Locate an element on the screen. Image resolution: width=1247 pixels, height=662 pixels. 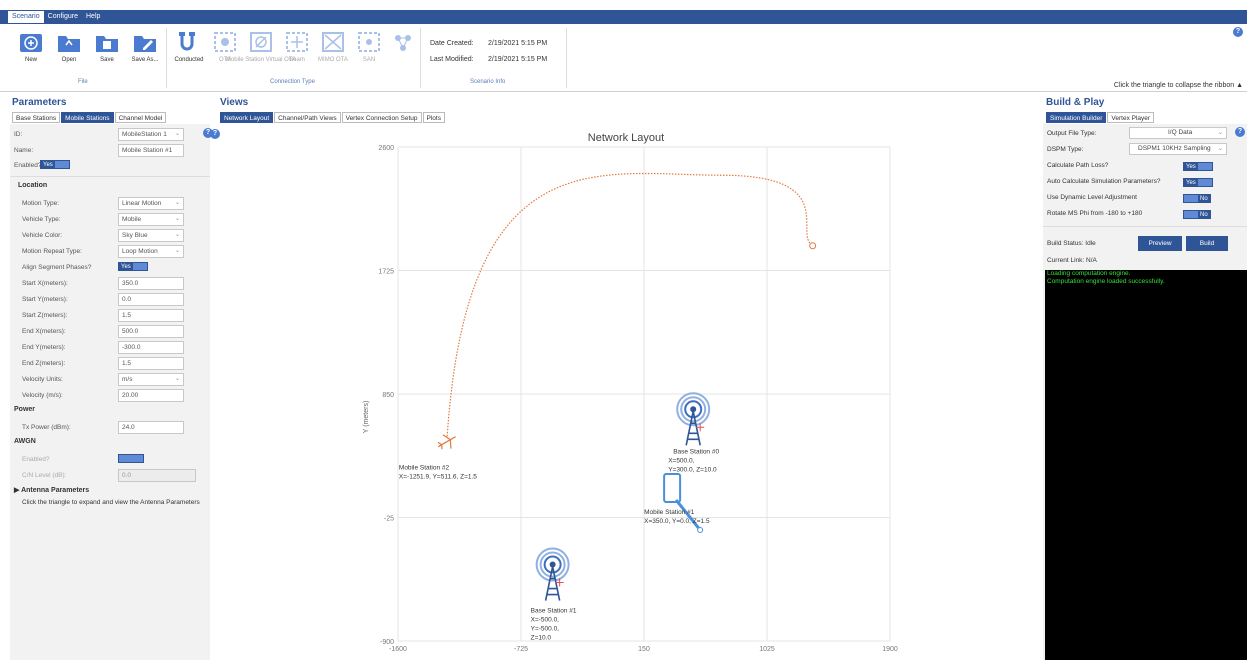
file-group-label: File is located at coordinates (83, 82).